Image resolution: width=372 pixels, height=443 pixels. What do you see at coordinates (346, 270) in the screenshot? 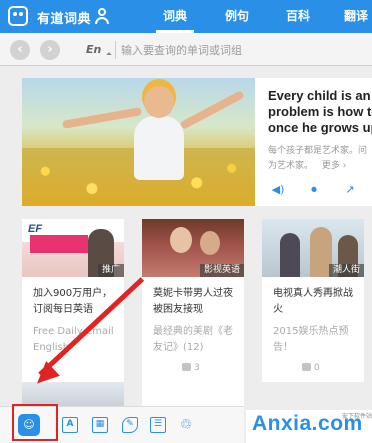
I see `card-tag: 潮人街` at bounding box center [346, 270].